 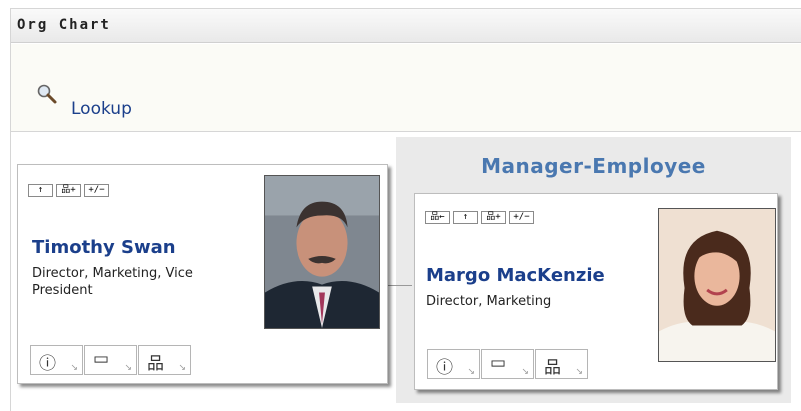 What do you see at coordinates (479, 217) in the screenshot?
I see `card-toolbar: 品← ↑ 品+ +/−` at bounding box center [479, 217].